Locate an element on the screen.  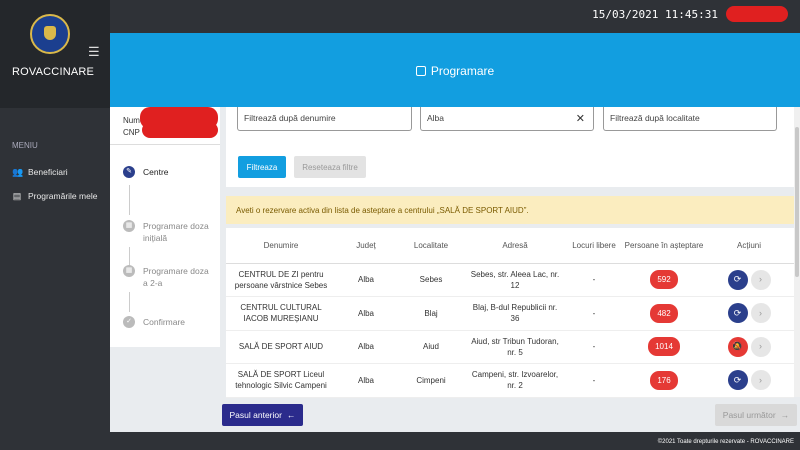
center-locality: Sebes is located at coordinates (431, 280).